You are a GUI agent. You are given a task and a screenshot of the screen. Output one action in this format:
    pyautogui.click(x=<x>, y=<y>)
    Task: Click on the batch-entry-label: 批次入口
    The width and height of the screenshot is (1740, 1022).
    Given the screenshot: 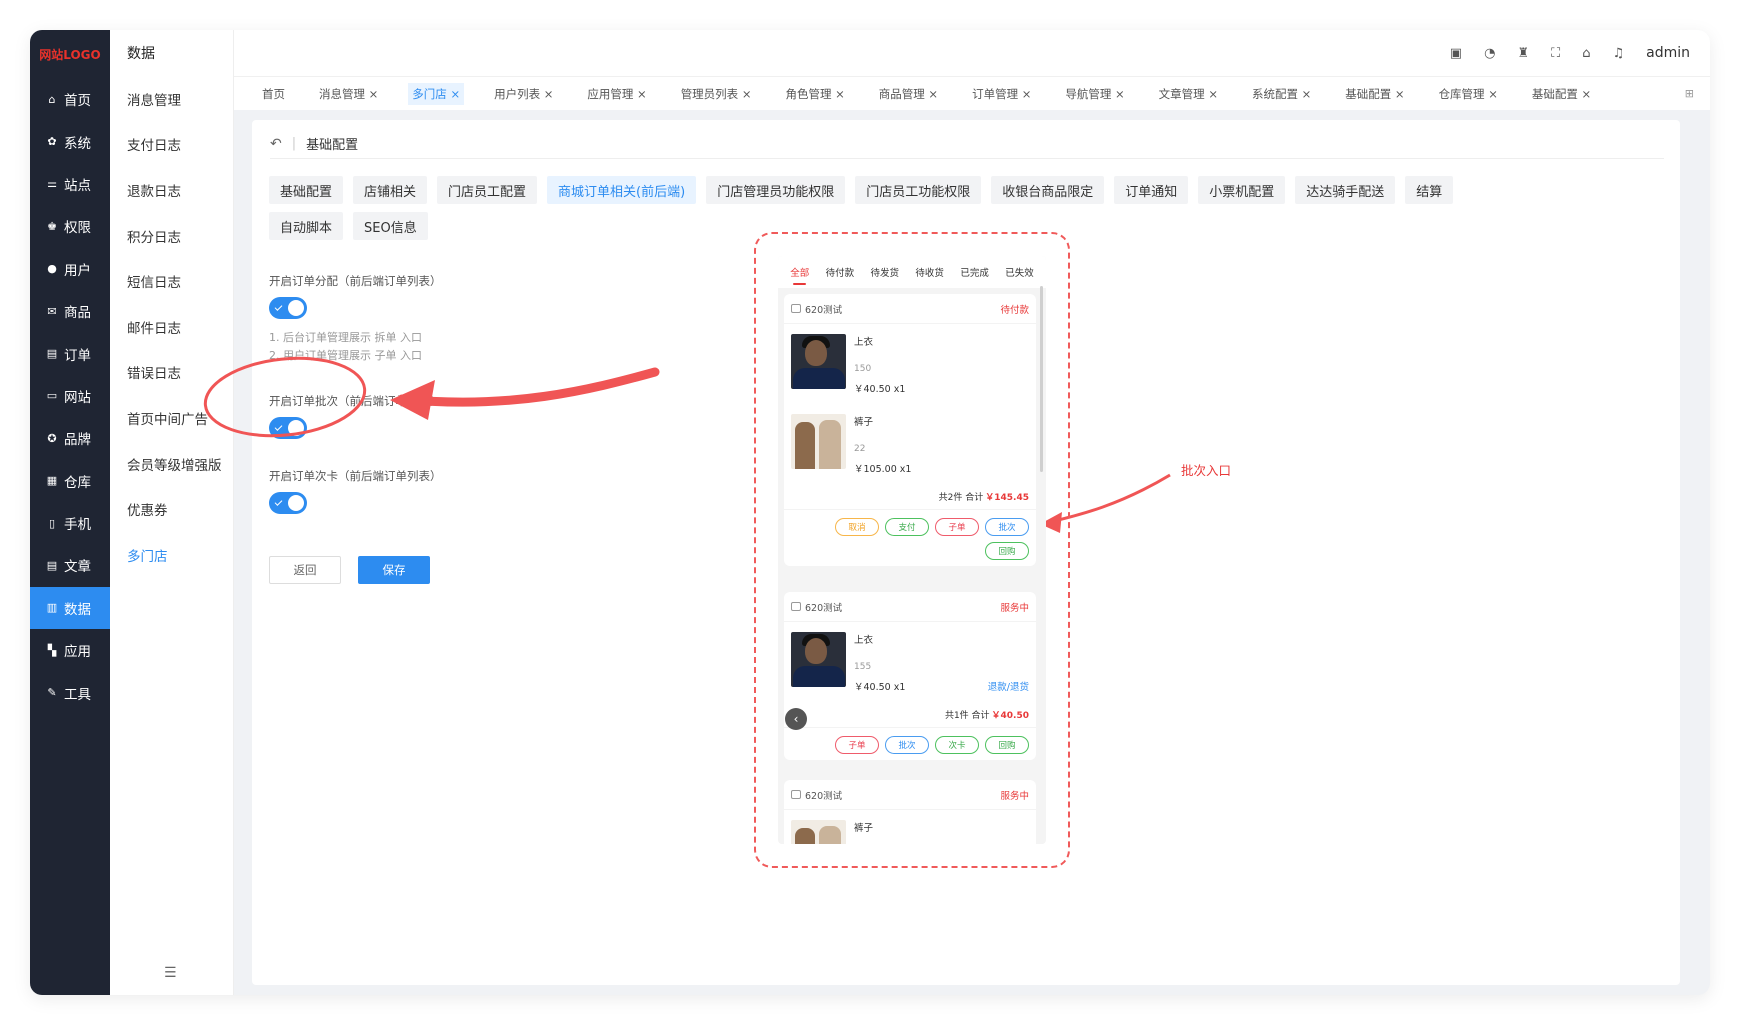 What is the action you would take?
    pyautogui.click(x=1206, y=470)
    